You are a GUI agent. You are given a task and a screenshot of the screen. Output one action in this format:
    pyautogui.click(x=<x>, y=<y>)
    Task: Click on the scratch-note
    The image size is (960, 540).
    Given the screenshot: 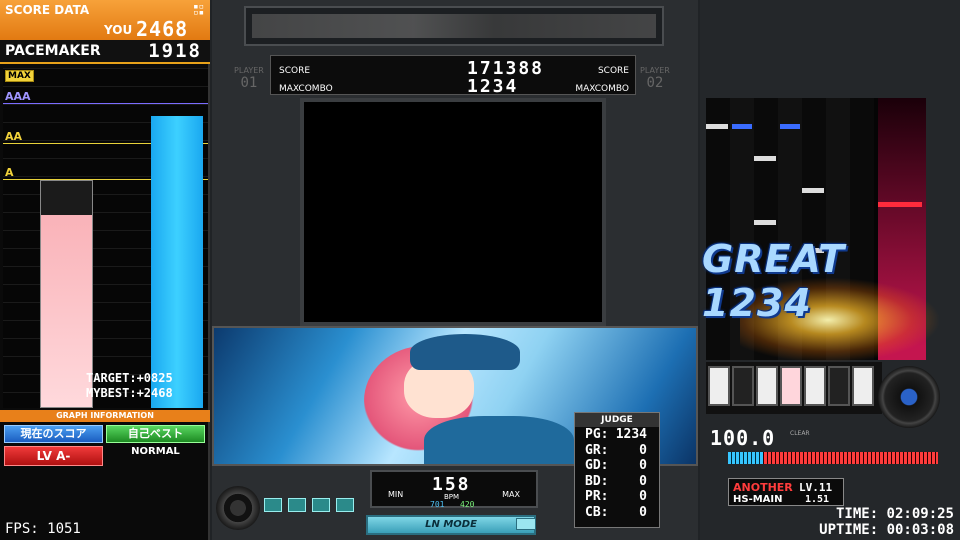 What is the action you would take?
    pyautogui.click(x=900, y=204)
    